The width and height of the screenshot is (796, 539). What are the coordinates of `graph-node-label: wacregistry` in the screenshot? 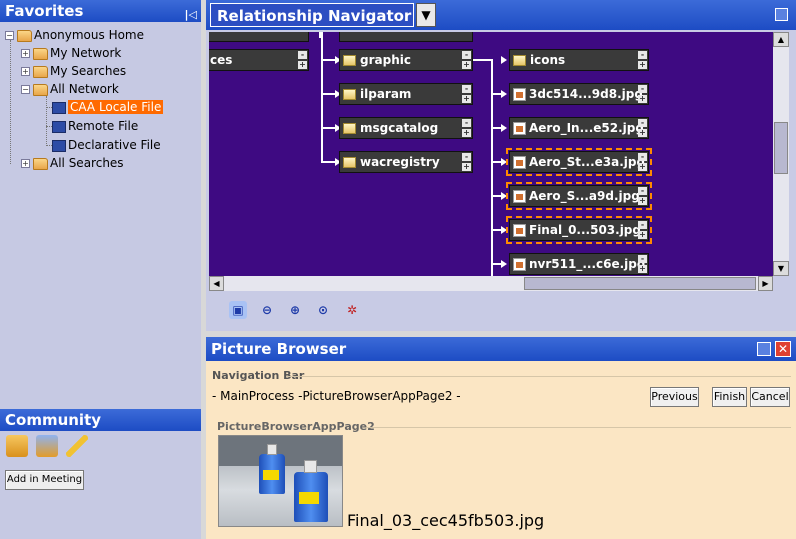 It's located at (400, 162).